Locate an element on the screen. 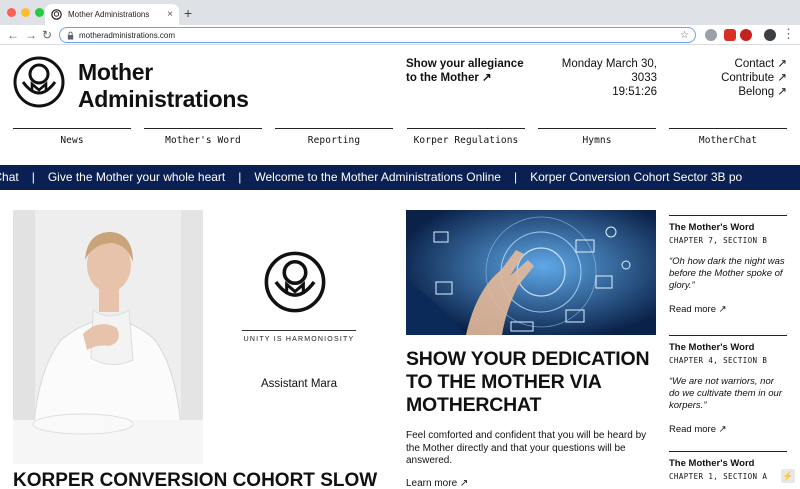  learn-more-link: Learn more ↗ is located at coordinates (437, 483).